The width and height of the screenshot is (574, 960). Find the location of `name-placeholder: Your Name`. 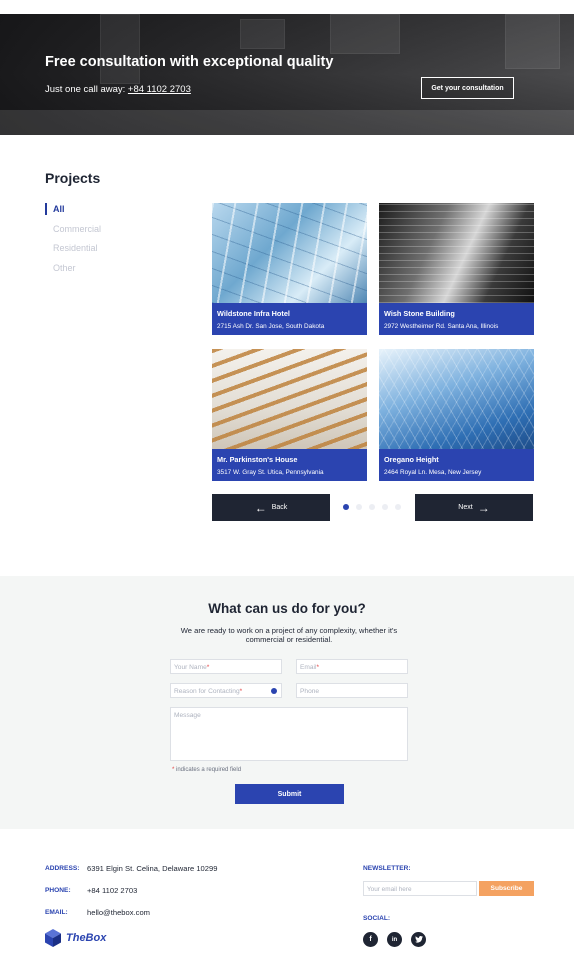

name-placeholder: Your Name is located at coordinates (190, 667).